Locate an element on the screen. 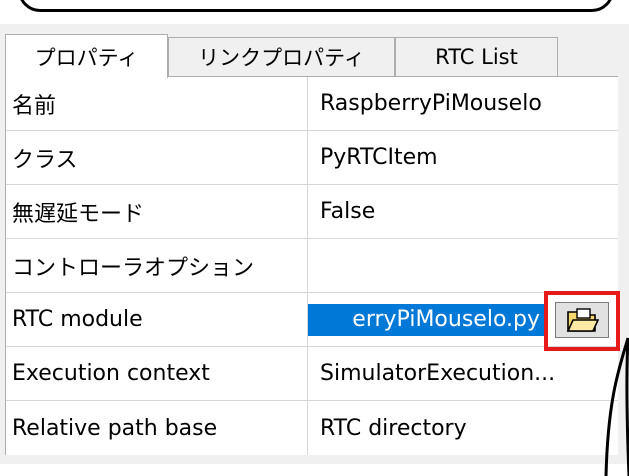 The width and height of the screenshot is (629, 476). property-name: 名前 is located at coordinates (157, 103).